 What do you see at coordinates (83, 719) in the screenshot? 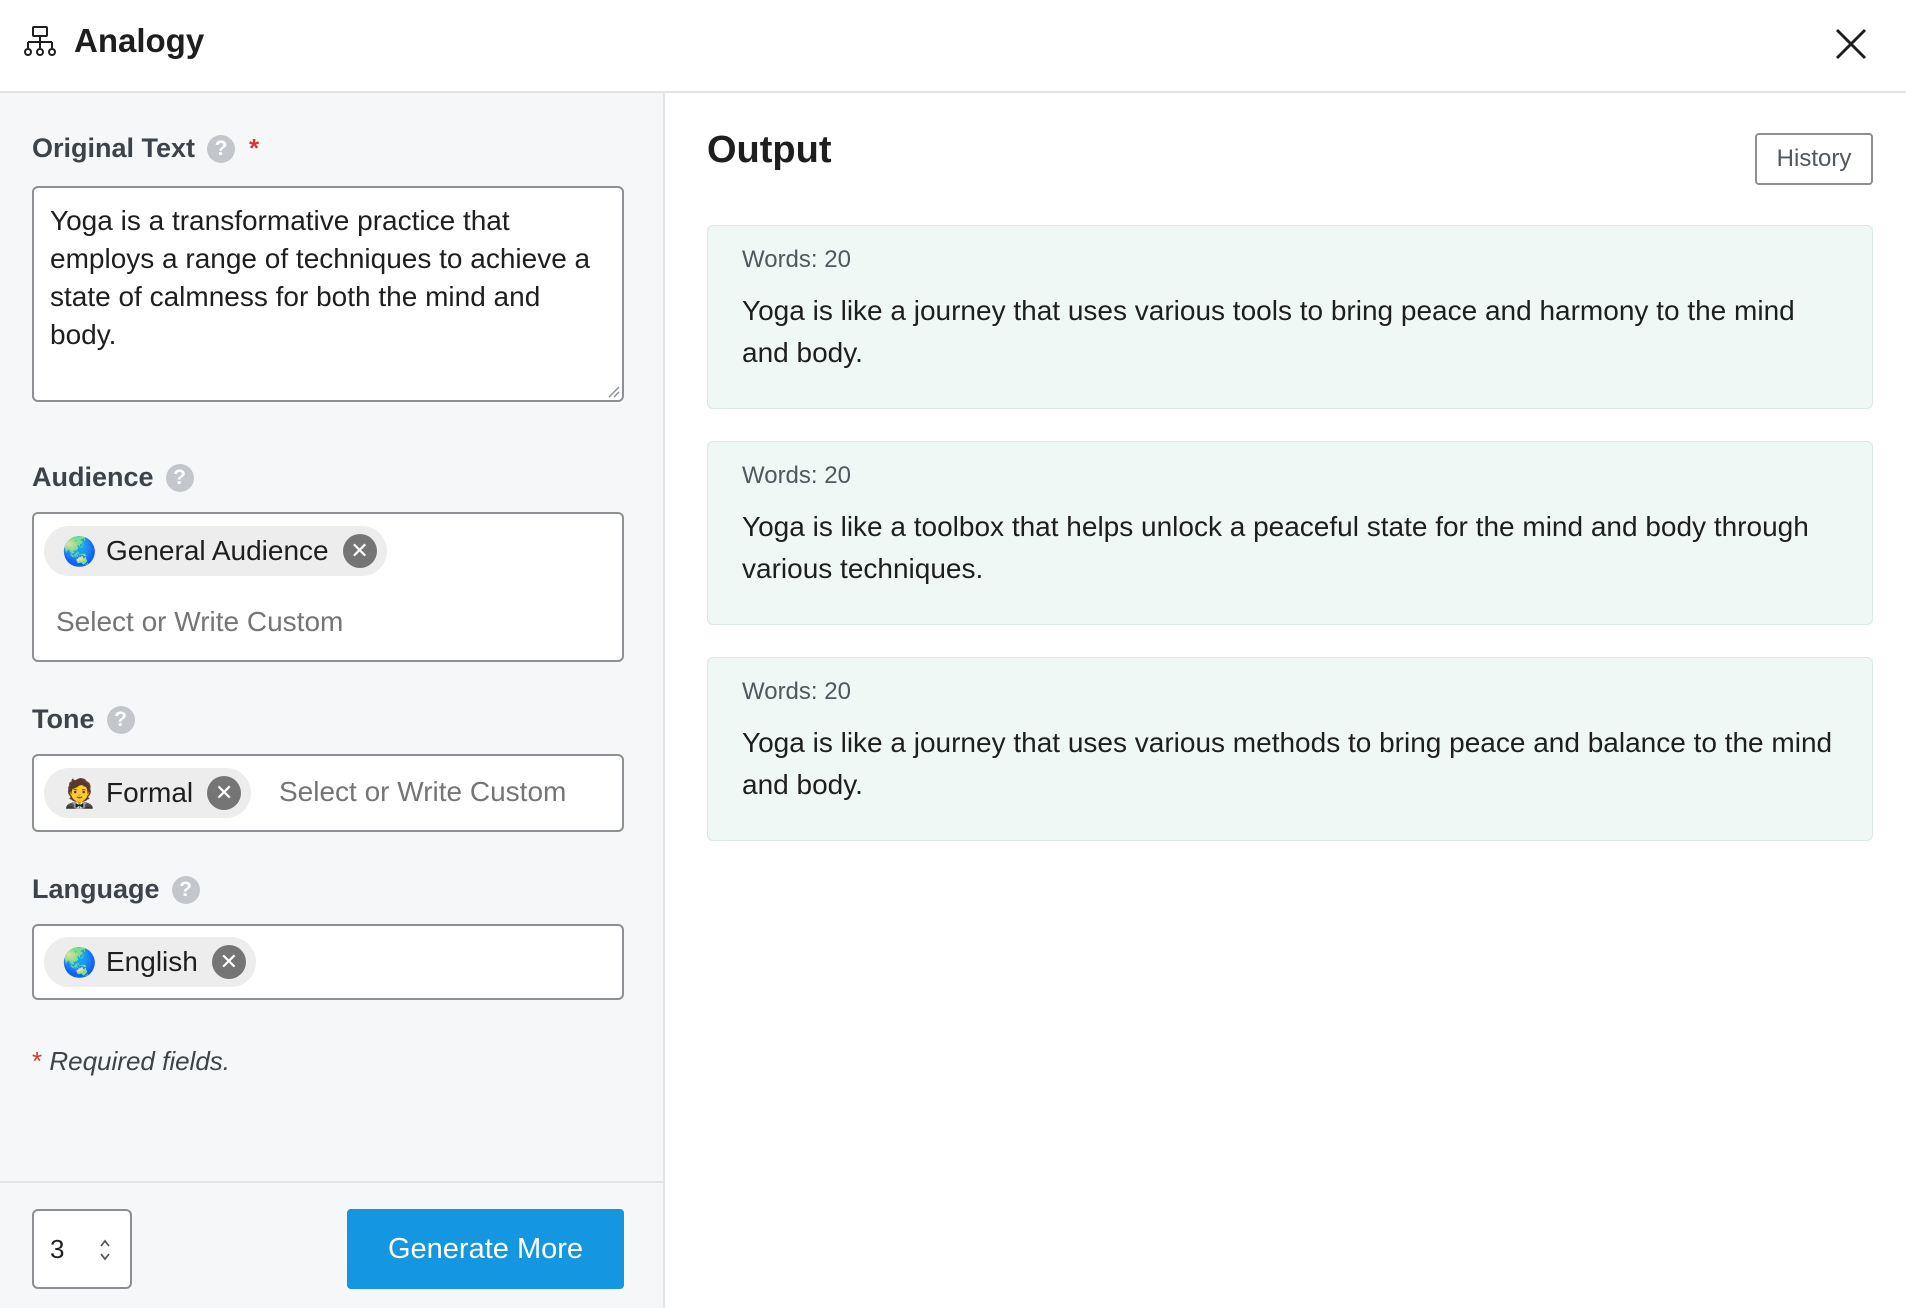
I see `tone-label: Tone ?` at bounding box center [83, 719].